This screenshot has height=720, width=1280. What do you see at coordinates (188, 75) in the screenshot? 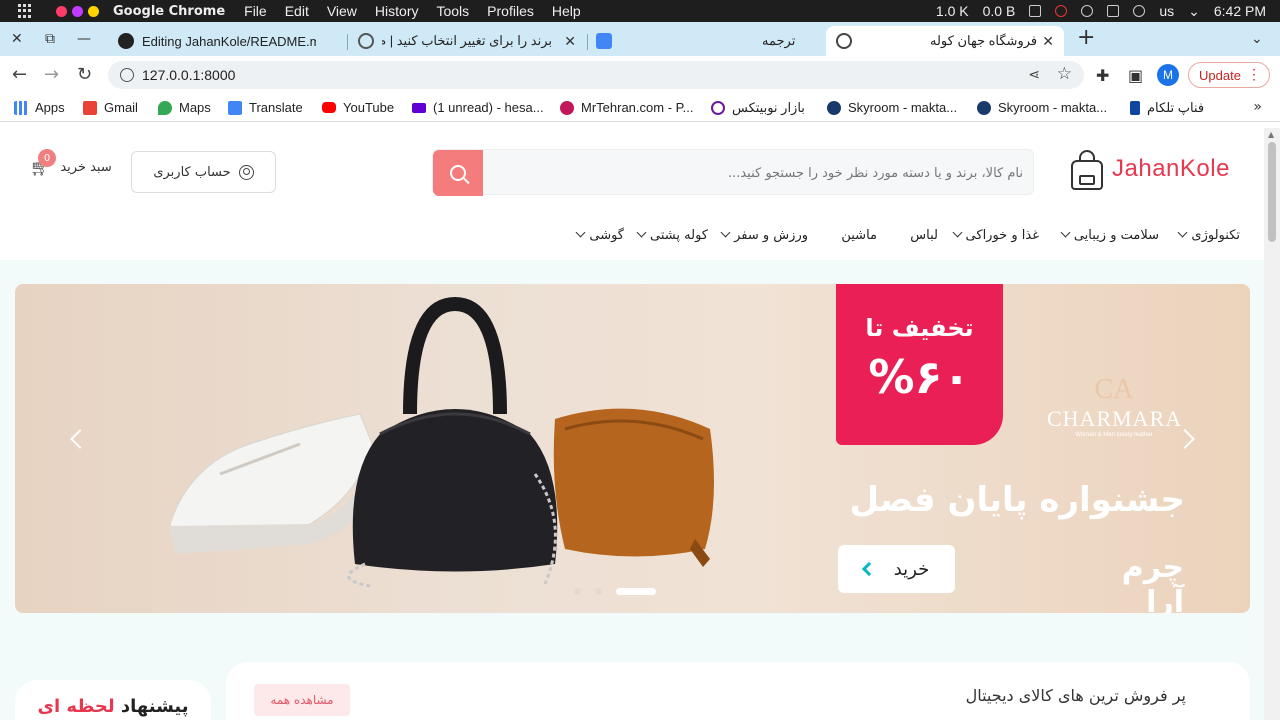
I see `url-text: 127.0.0.1:8000` at bounding box center [188, 75].